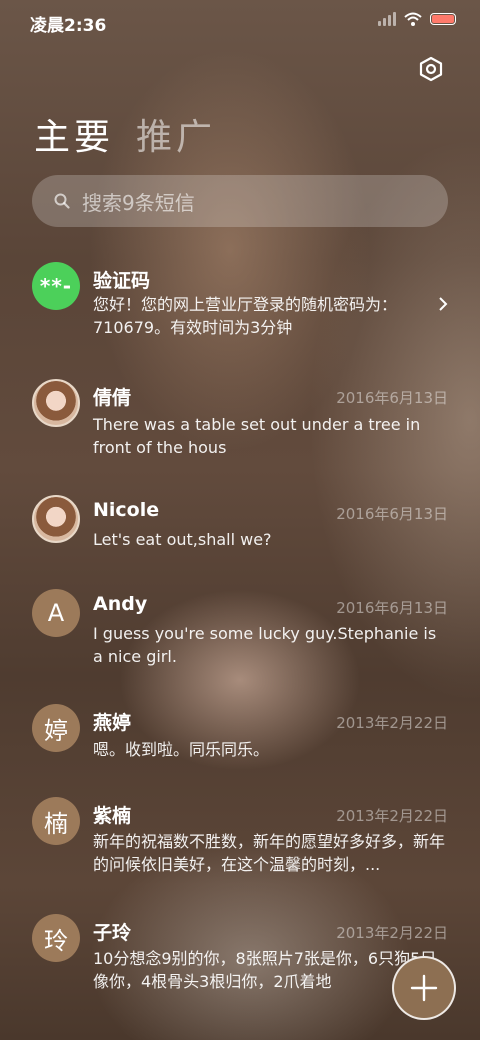 The height and width of the screenshot is (1040, 480). I want to click on plus-icon, so click(424, 988).